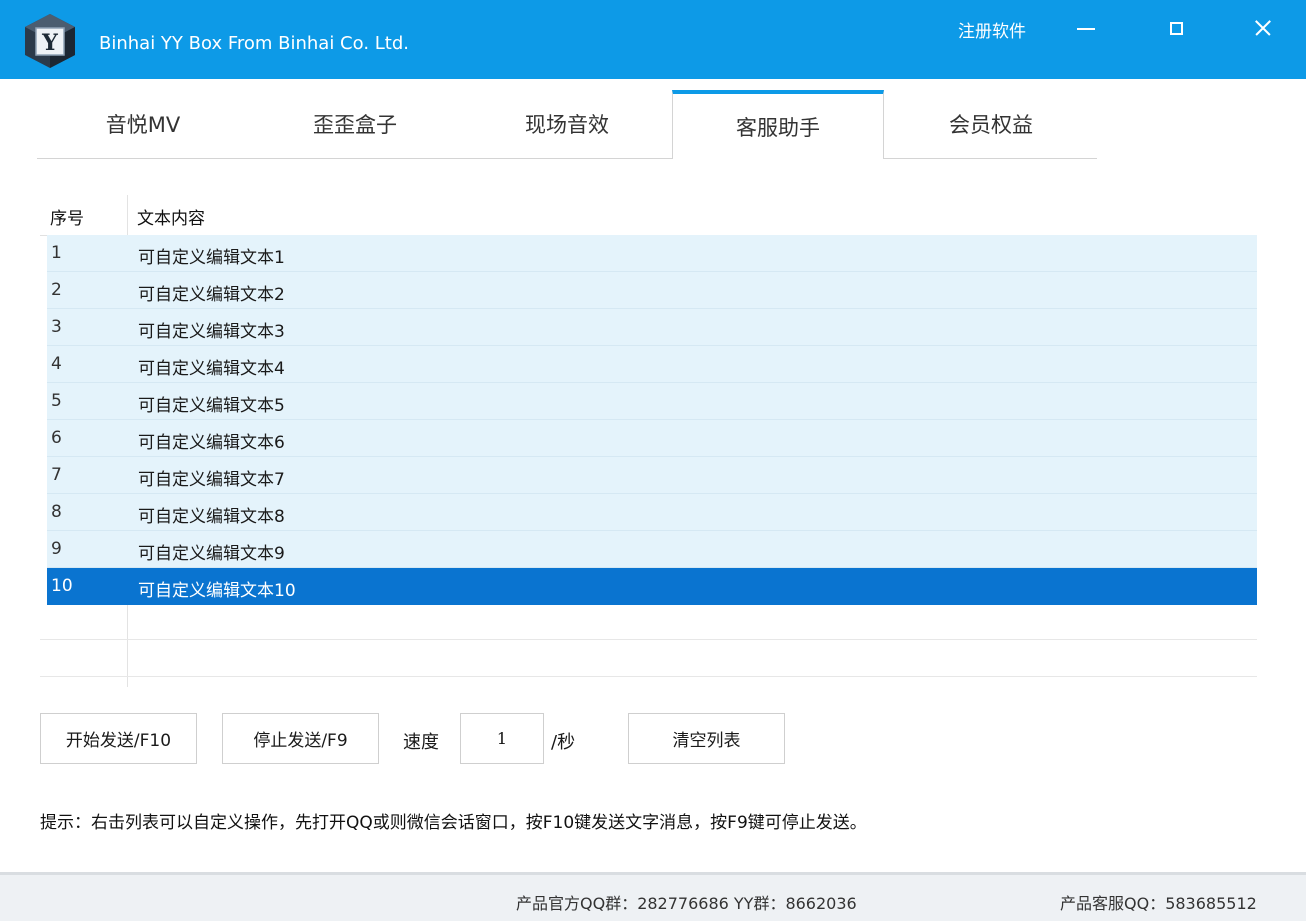 This screenshot has width=1306, height=921. What do you see at coordinates (211, 554) in the screenshot?
I see `row-text: 可自定义编辑文本9` at bounding box center [211, 554].